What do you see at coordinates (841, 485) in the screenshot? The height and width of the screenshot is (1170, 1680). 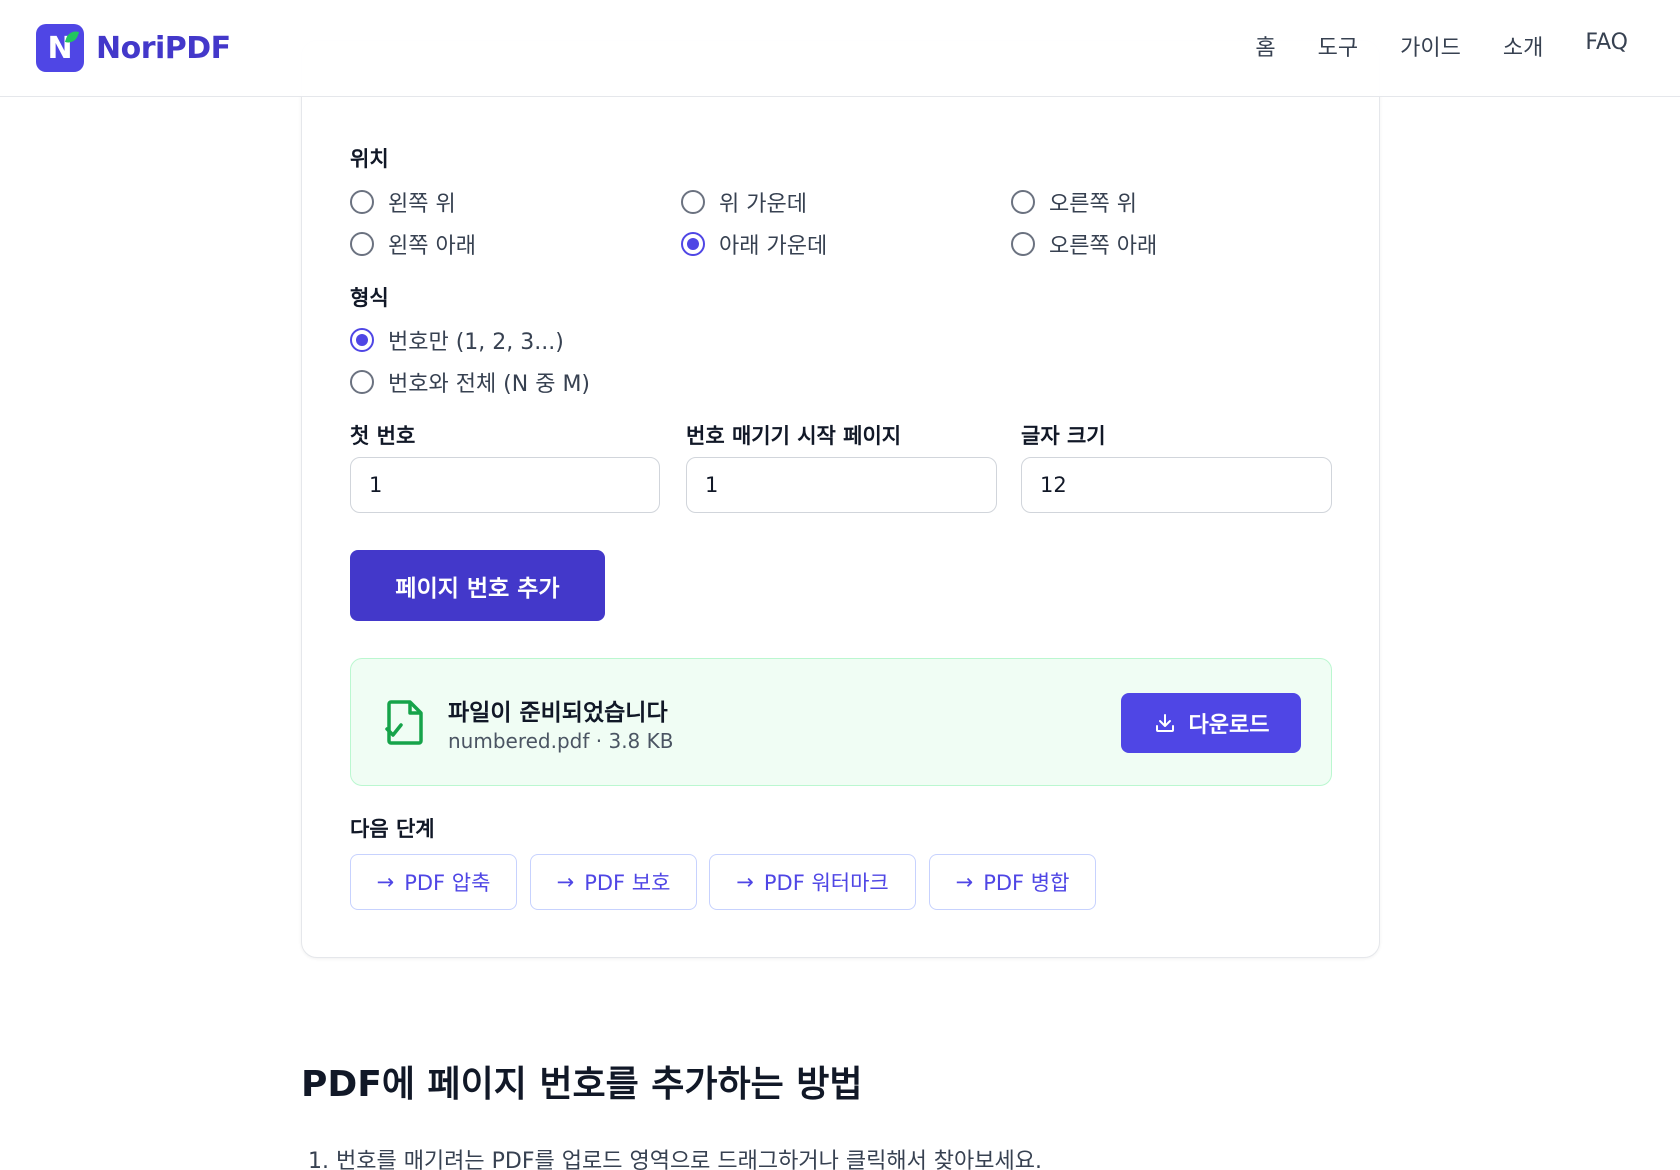 I see `start-page-input` at bounding box center [841, 485].